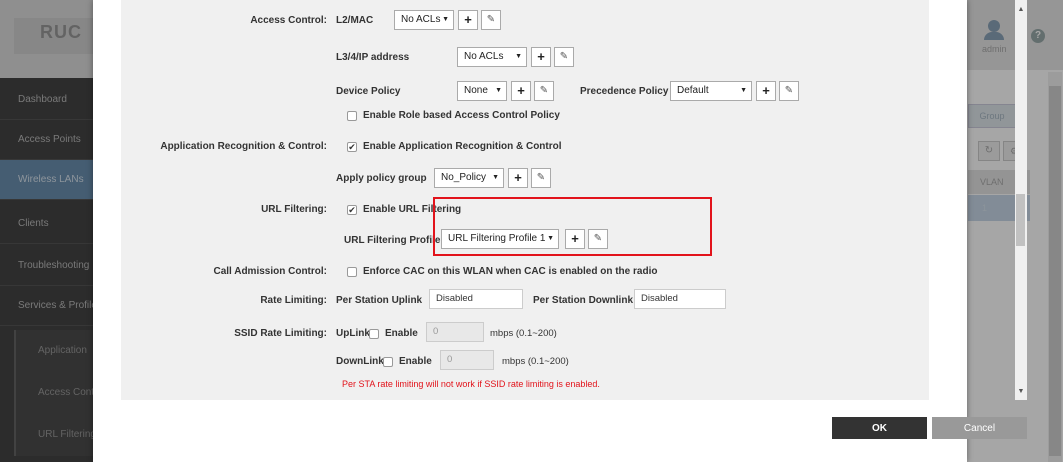  I want to click on rate-limiting-label: Rate Limiting:, so click(293, 300).